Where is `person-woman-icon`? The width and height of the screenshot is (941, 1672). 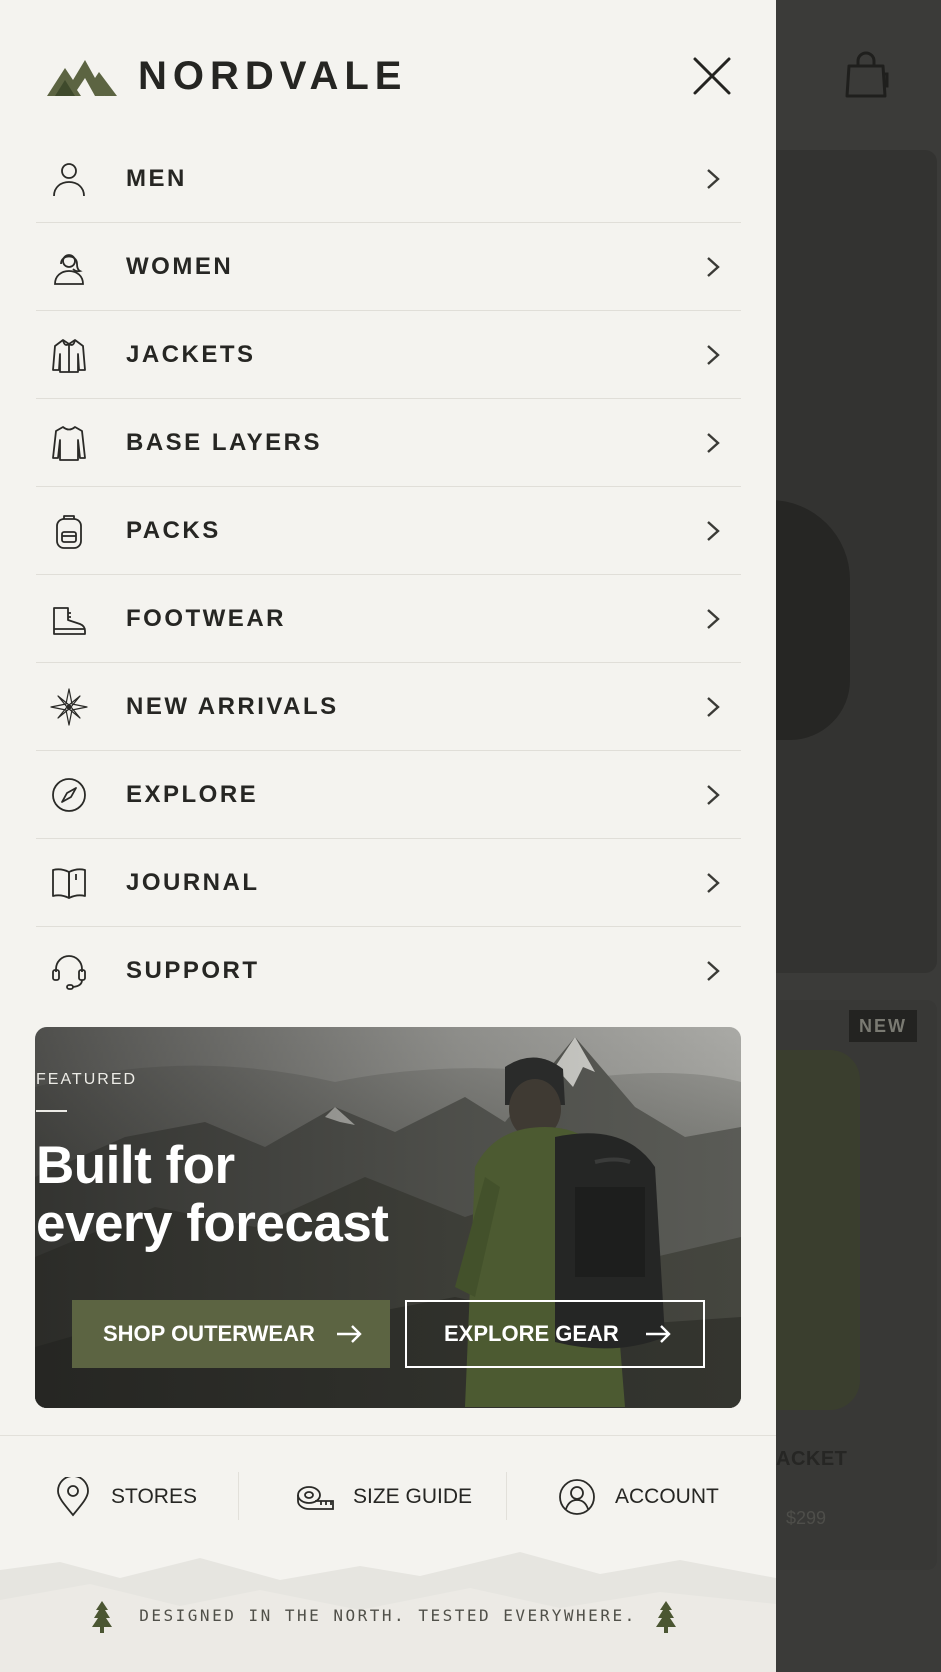
person-woman-icon is located at coordinates (69, 267).